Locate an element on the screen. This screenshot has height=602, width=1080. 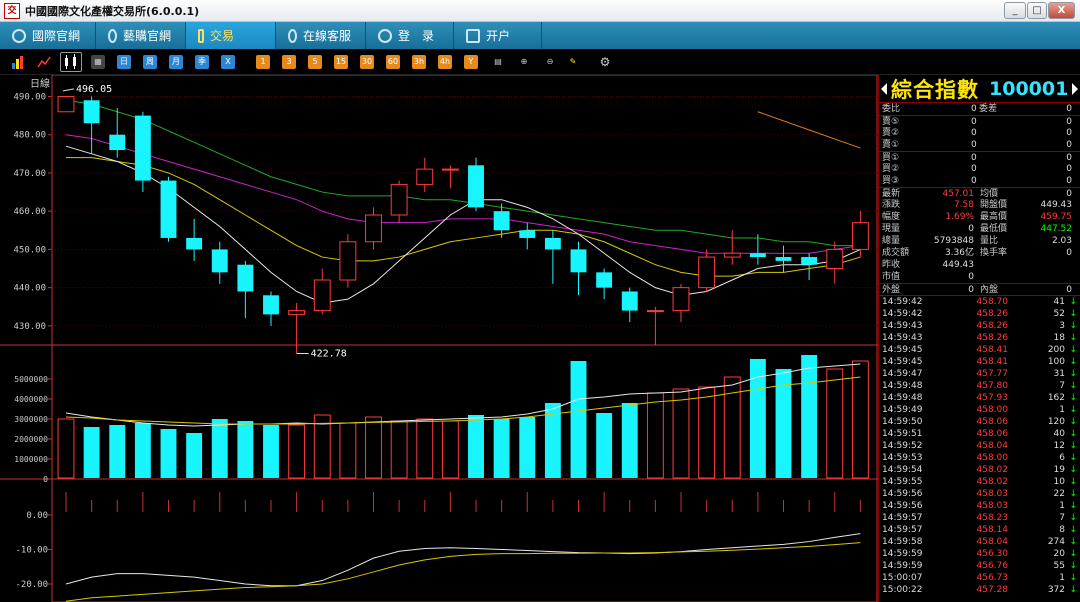
stat-value-2: 459.75 is located at coordinates (1056, 217).